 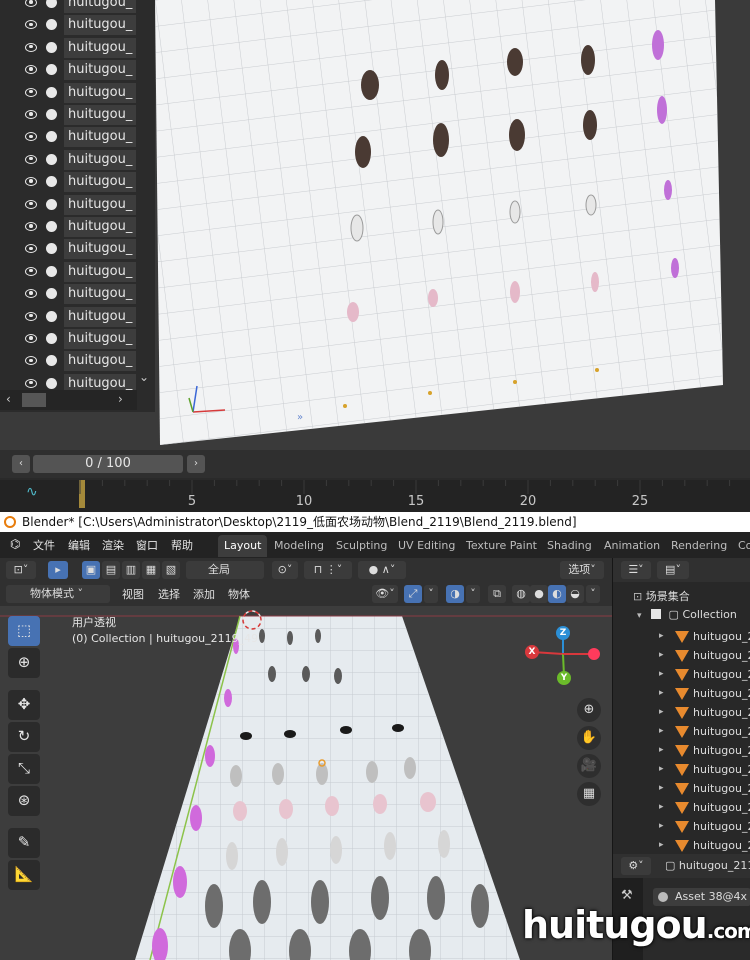 What do you see at coordinates (147, 545) in the screenshot?
I see `menu-window: 窗口` at bounding box center [147, 545].